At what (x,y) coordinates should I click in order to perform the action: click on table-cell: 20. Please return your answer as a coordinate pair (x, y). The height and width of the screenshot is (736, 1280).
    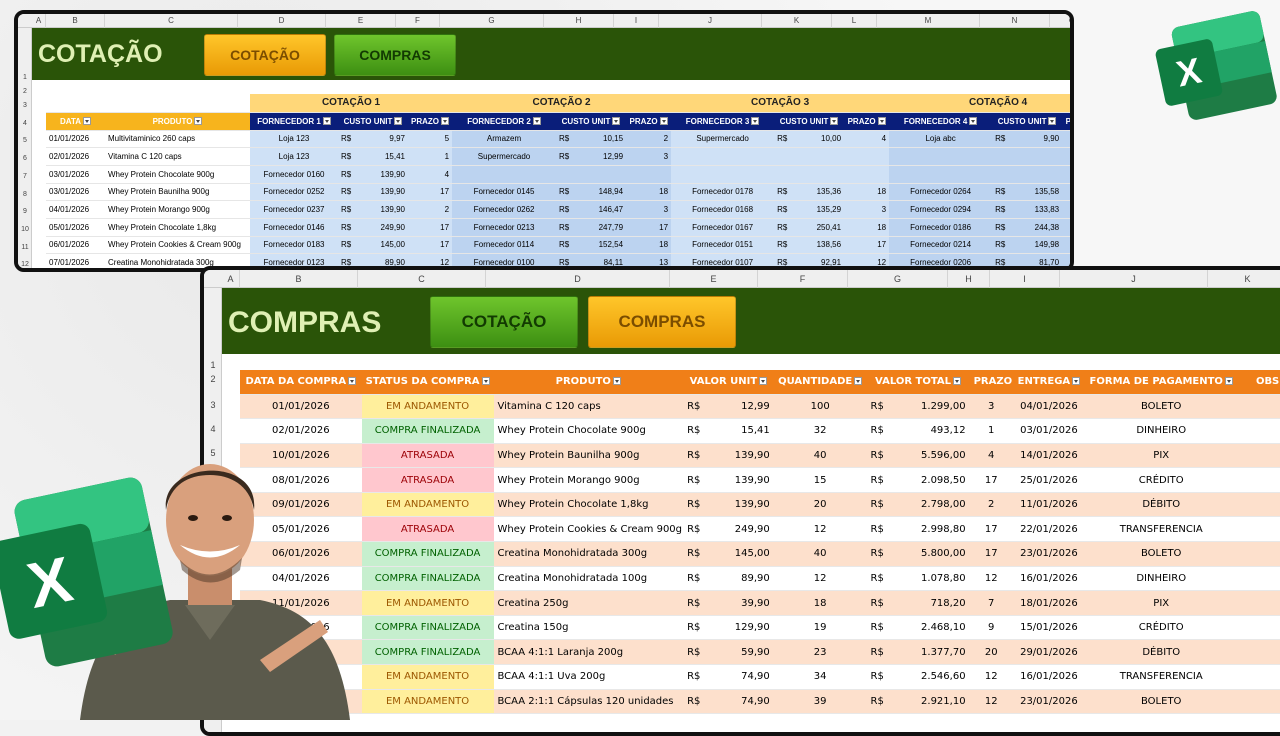
    Looking at the image, I should click on (991, 652).